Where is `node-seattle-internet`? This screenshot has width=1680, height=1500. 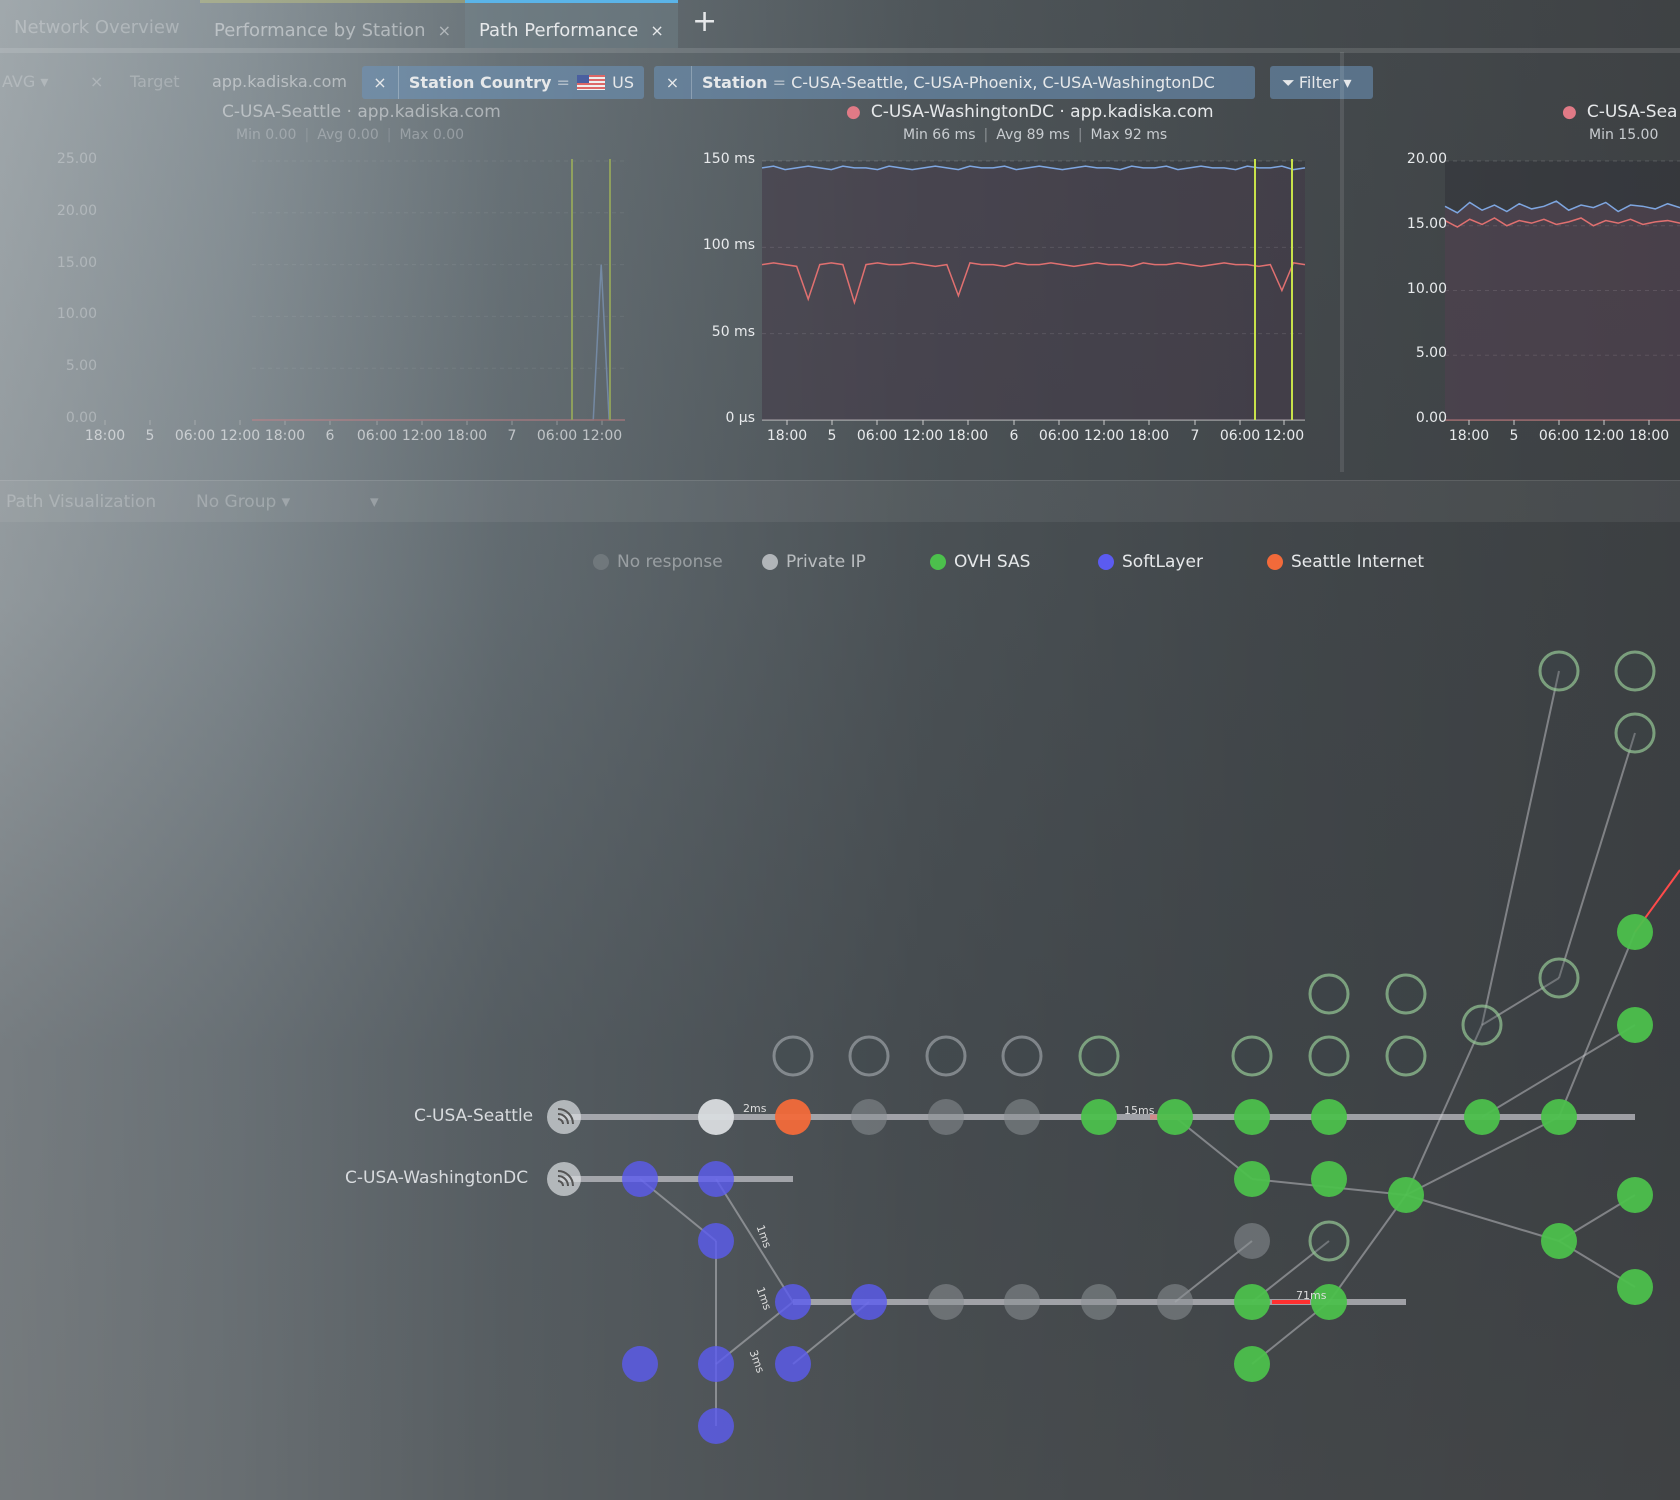 node-seattle-internet is located at coordinates (793, 1117).